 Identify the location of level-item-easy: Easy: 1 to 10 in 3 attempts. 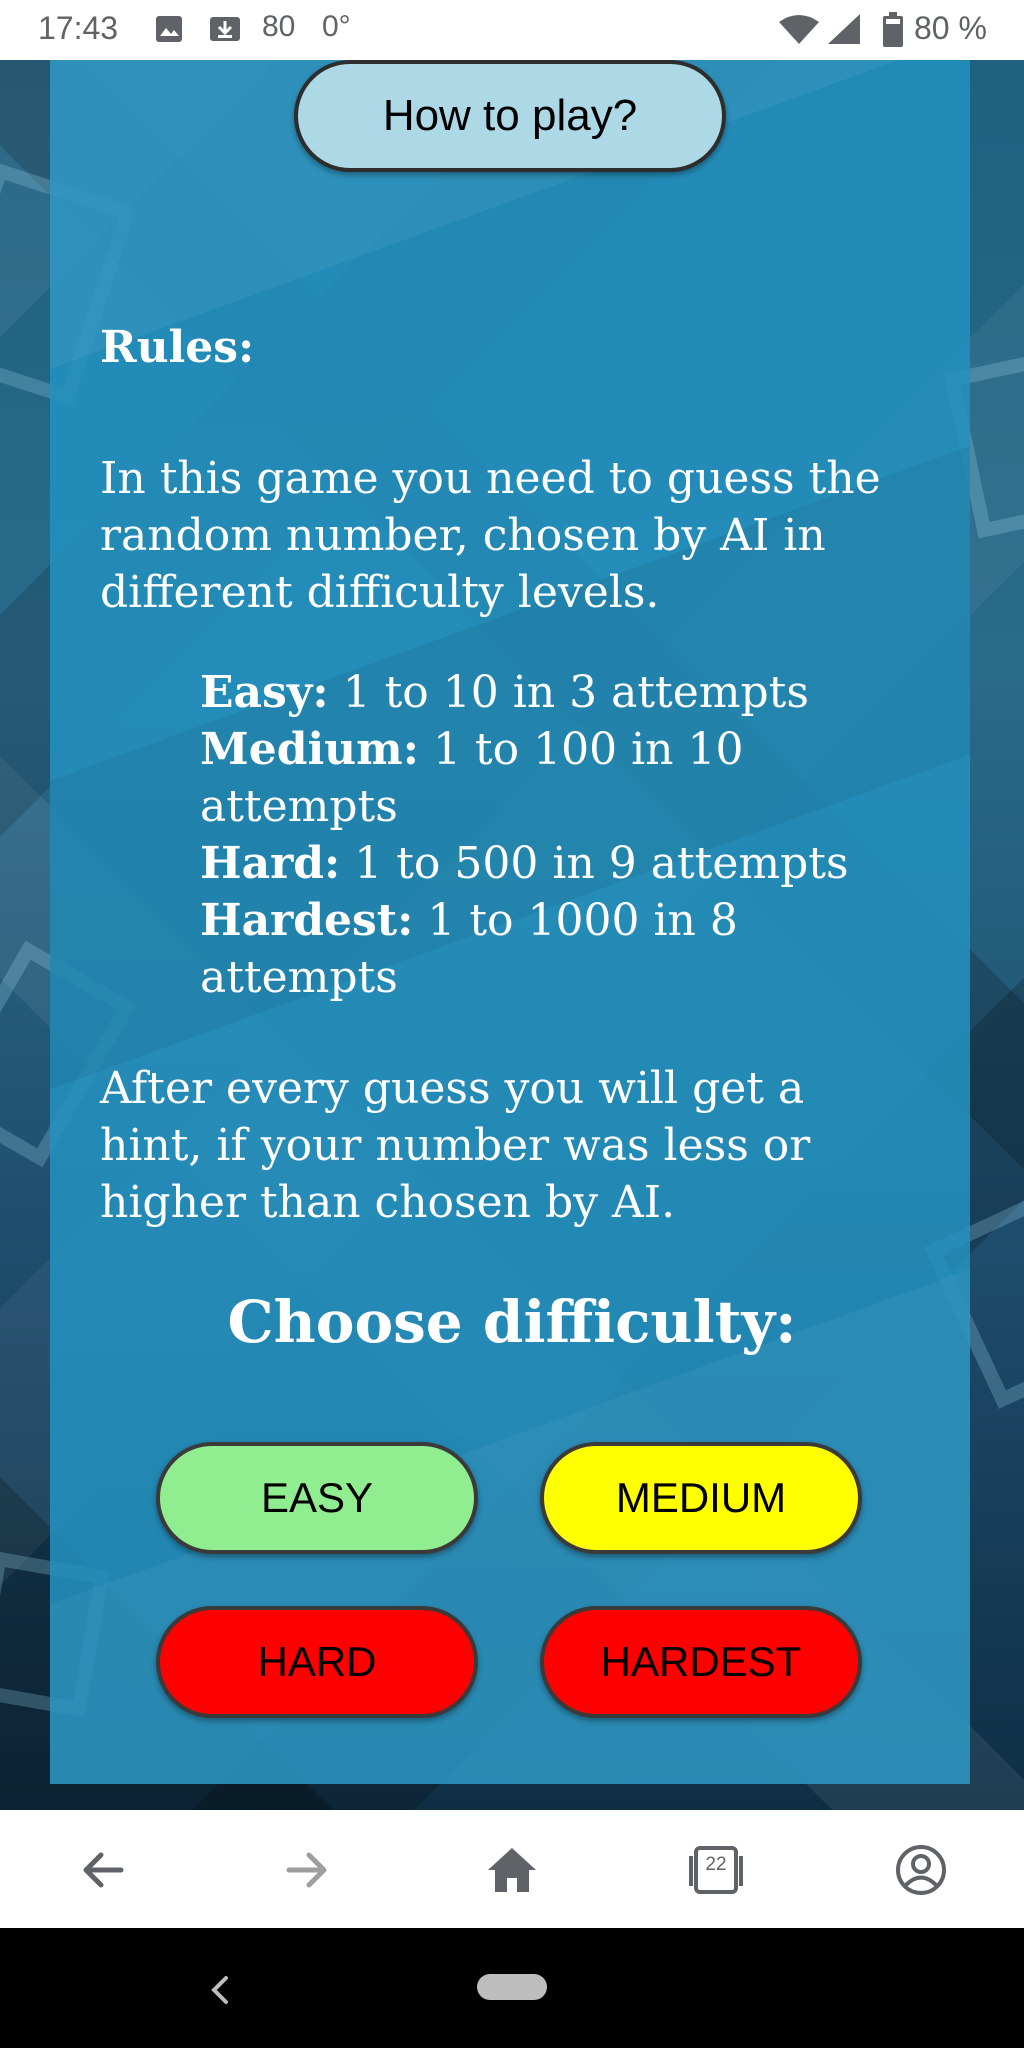
(560, 692).